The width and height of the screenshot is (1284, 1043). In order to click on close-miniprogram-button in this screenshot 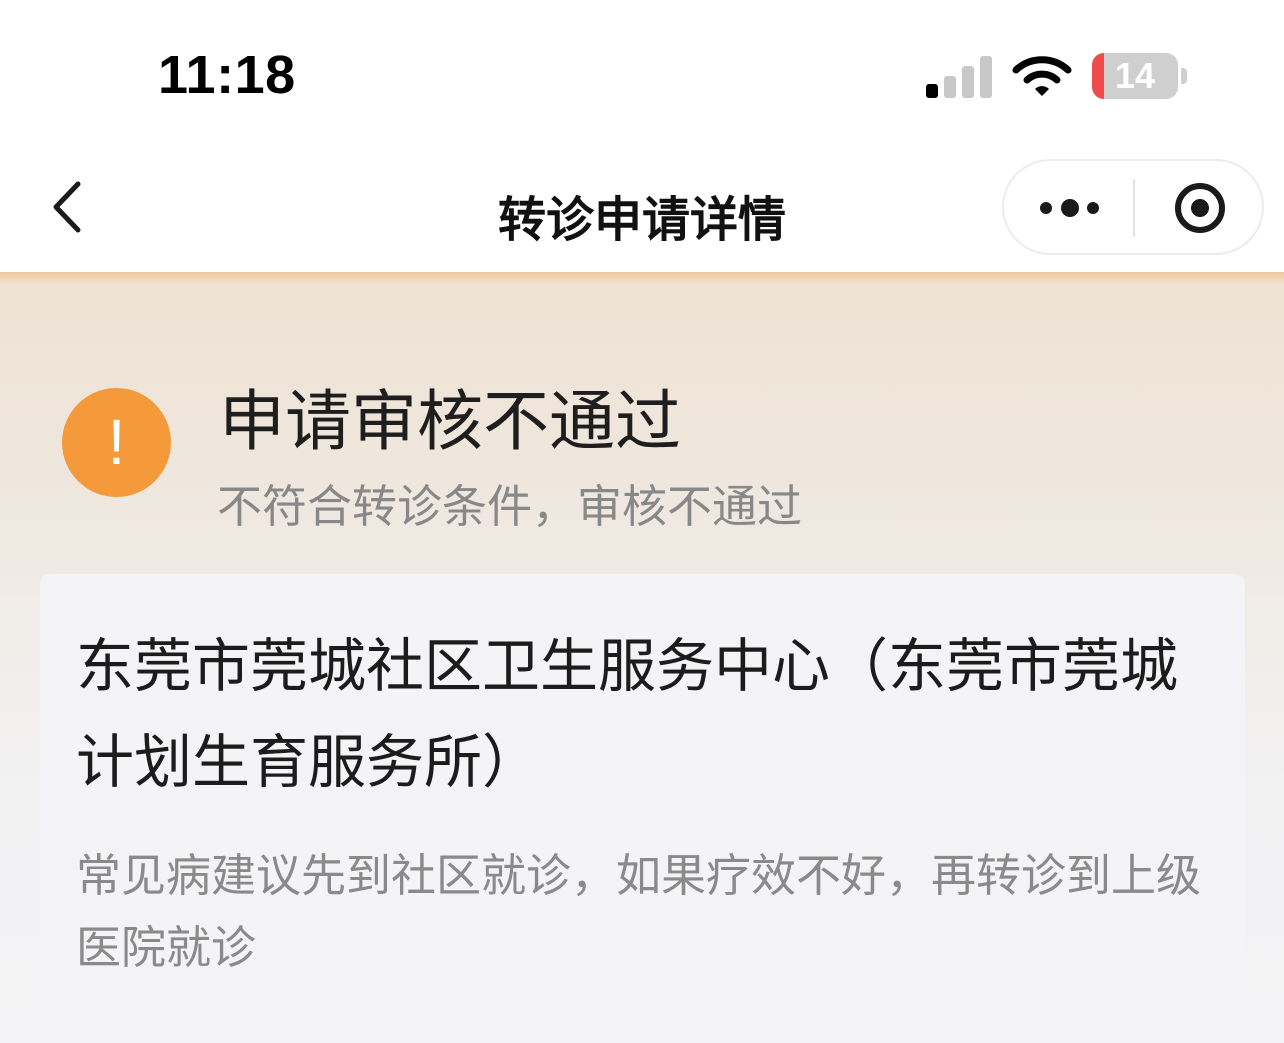, I will do `click(1198, 207)`.